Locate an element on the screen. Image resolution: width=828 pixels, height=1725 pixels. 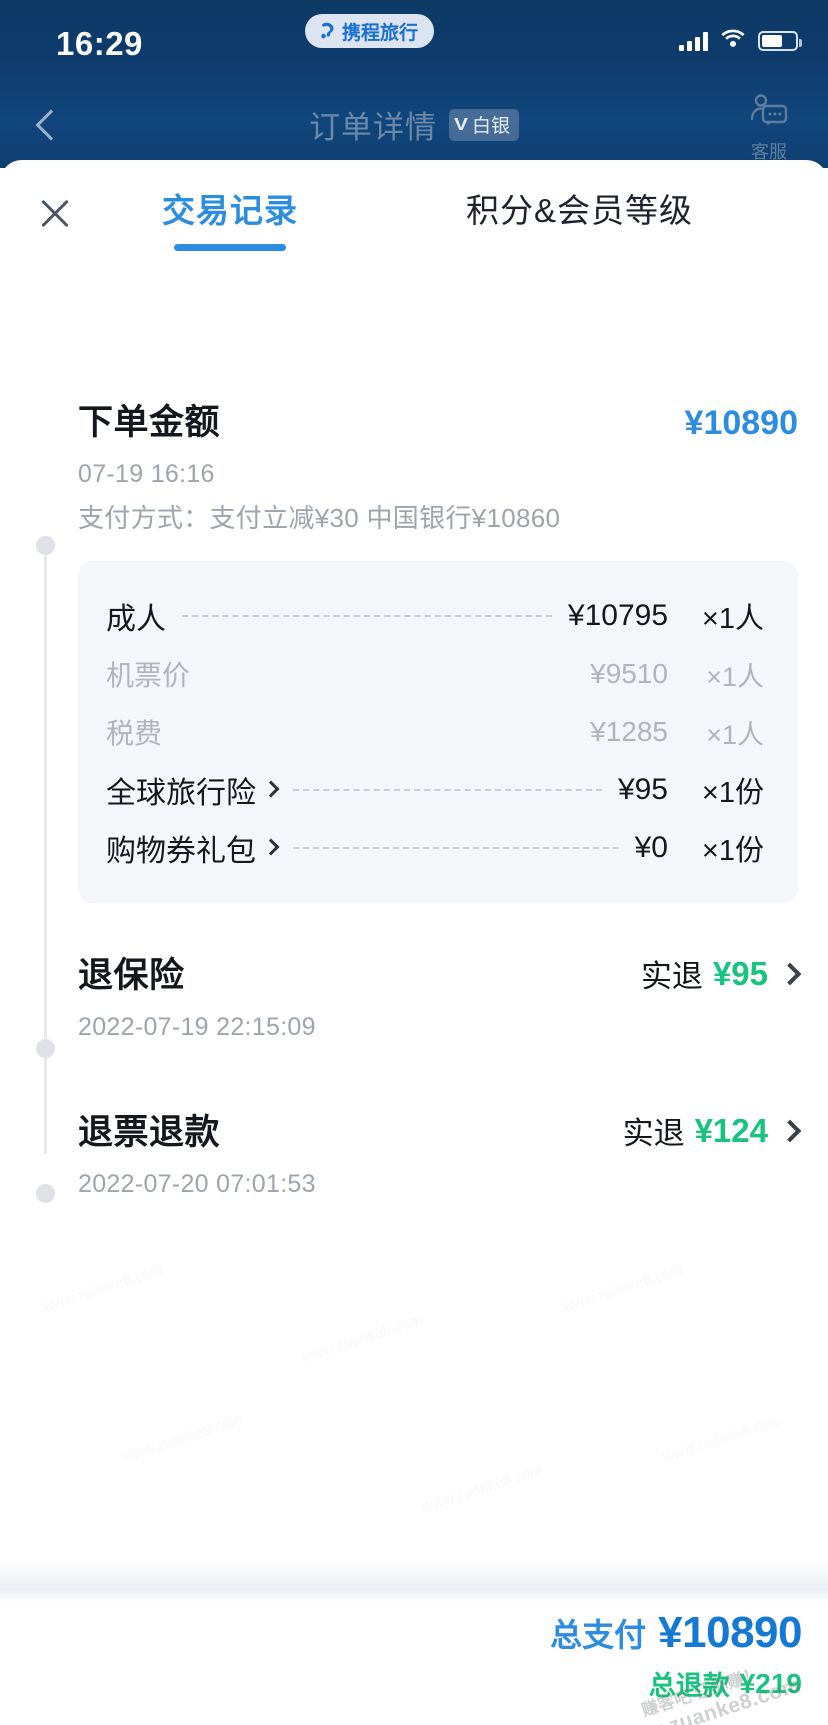
price-row-value: ¥0 is located at coordinates (651, 847).